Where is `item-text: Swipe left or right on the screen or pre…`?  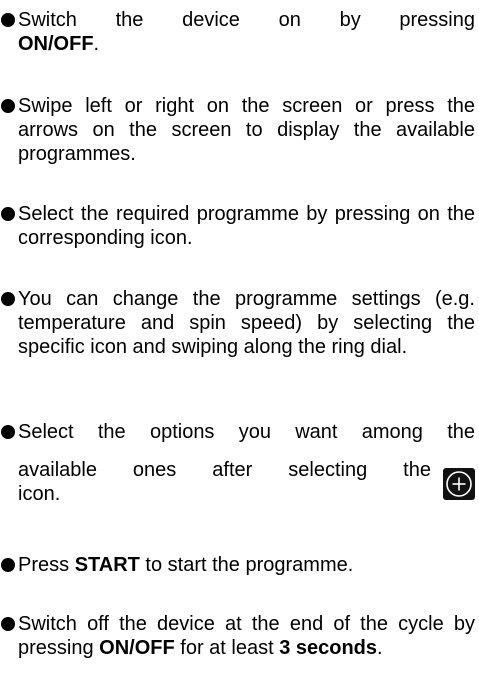
item-text: Swipe left or right on the screen or pre… is located at coordinates (246, 130).